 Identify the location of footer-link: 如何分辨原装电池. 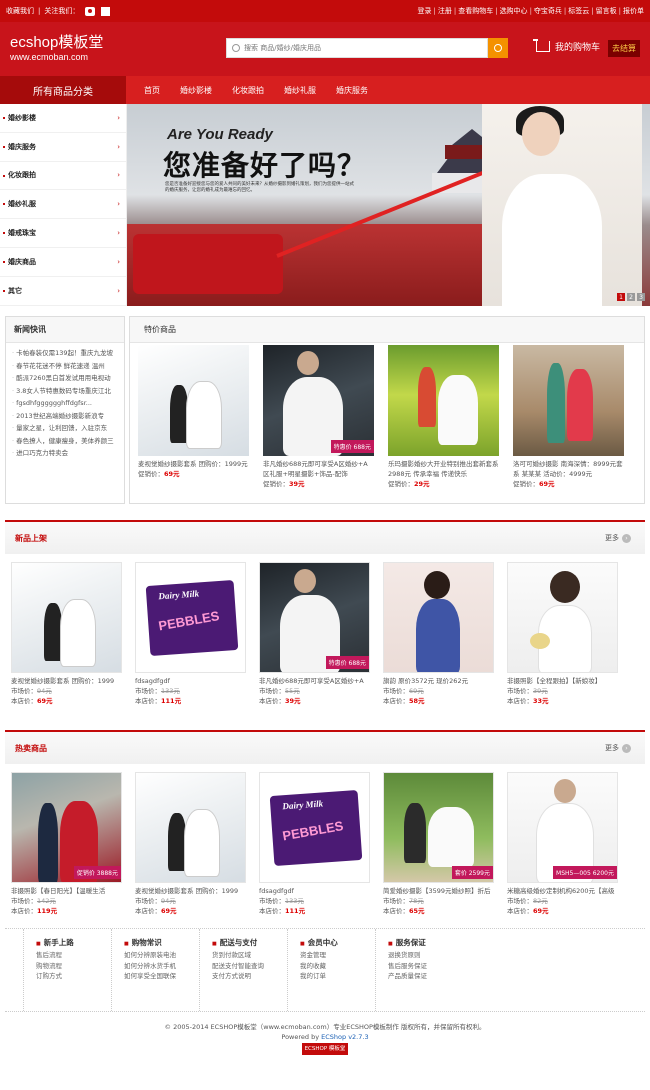
(161, 955).